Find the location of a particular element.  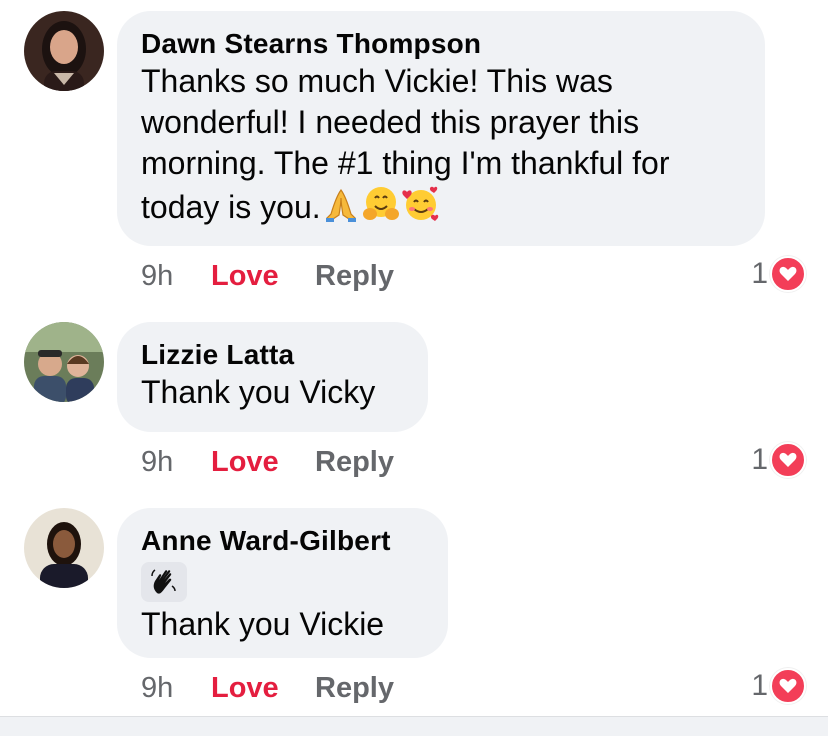

bottom-divider is located at coordinates (414, 726).